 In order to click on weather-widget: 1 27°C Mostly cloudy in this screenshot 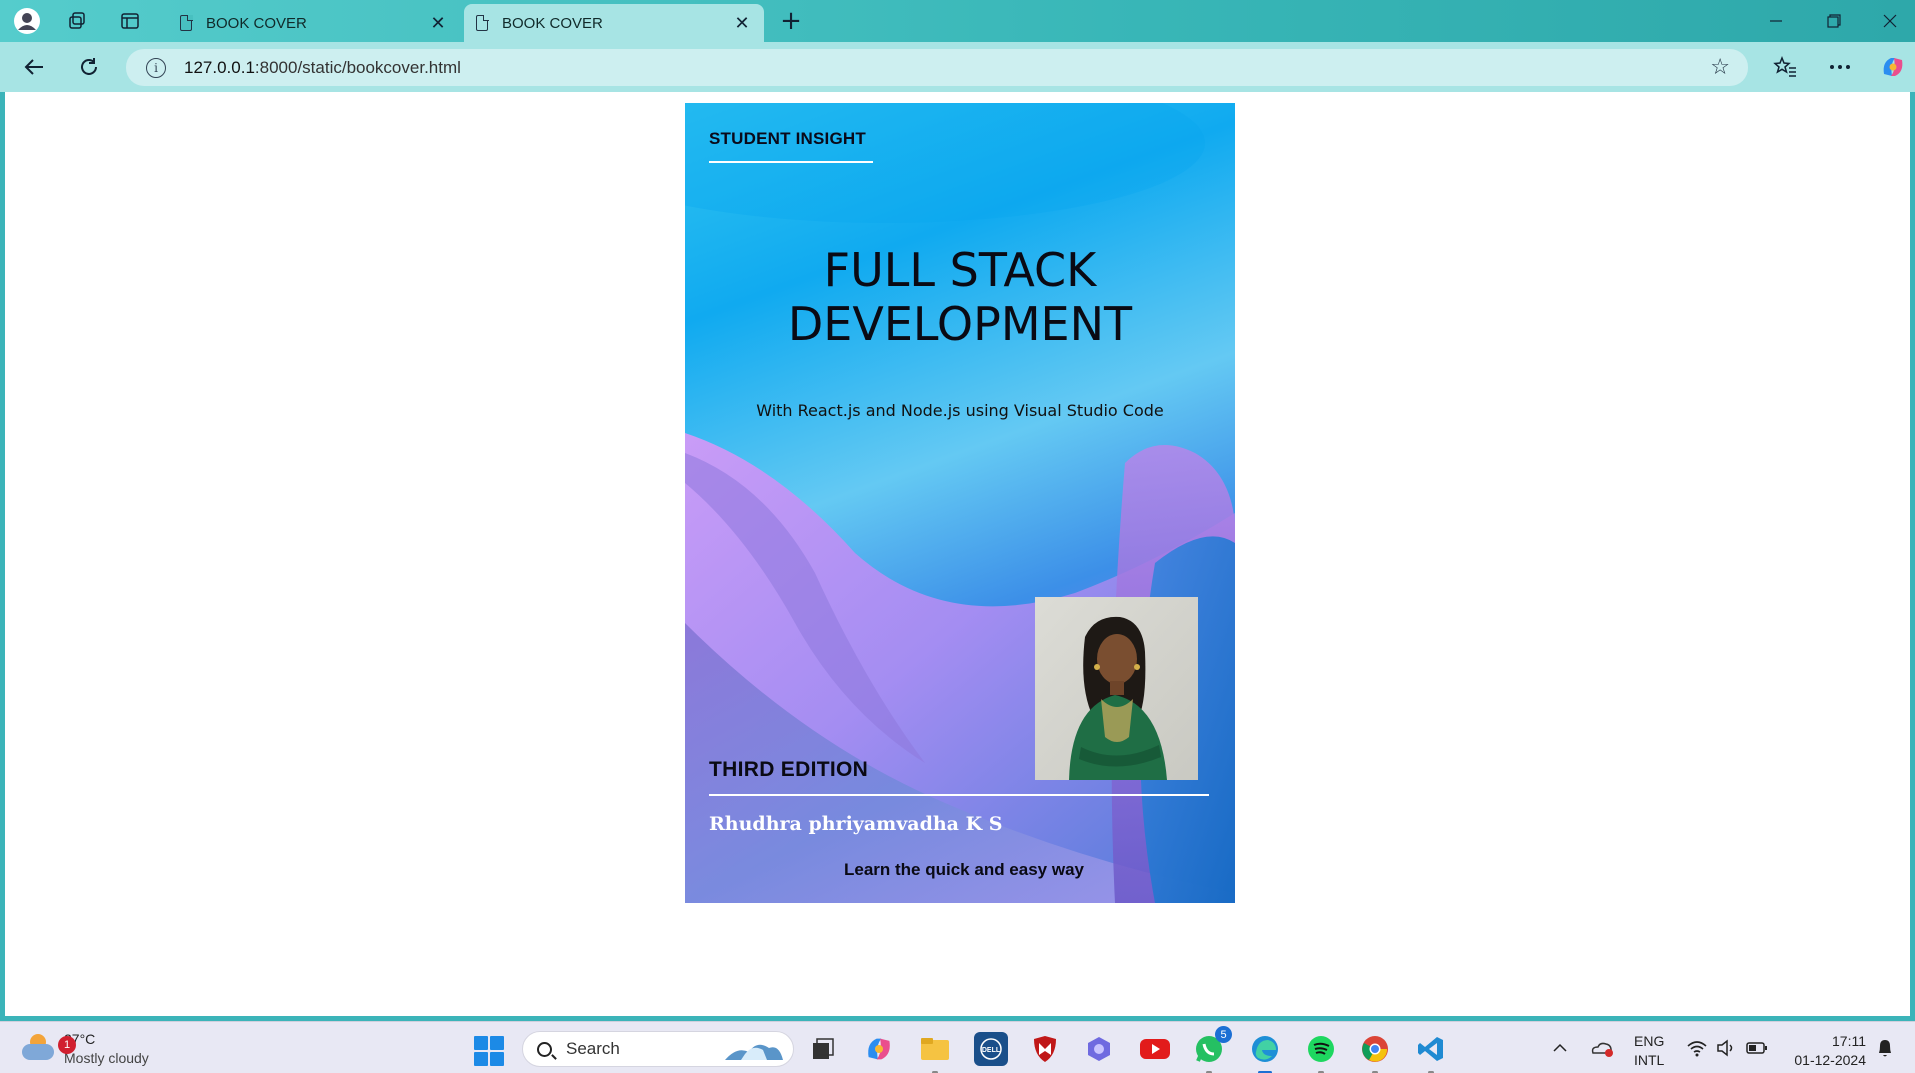, I will do `click(84, 1049)`.